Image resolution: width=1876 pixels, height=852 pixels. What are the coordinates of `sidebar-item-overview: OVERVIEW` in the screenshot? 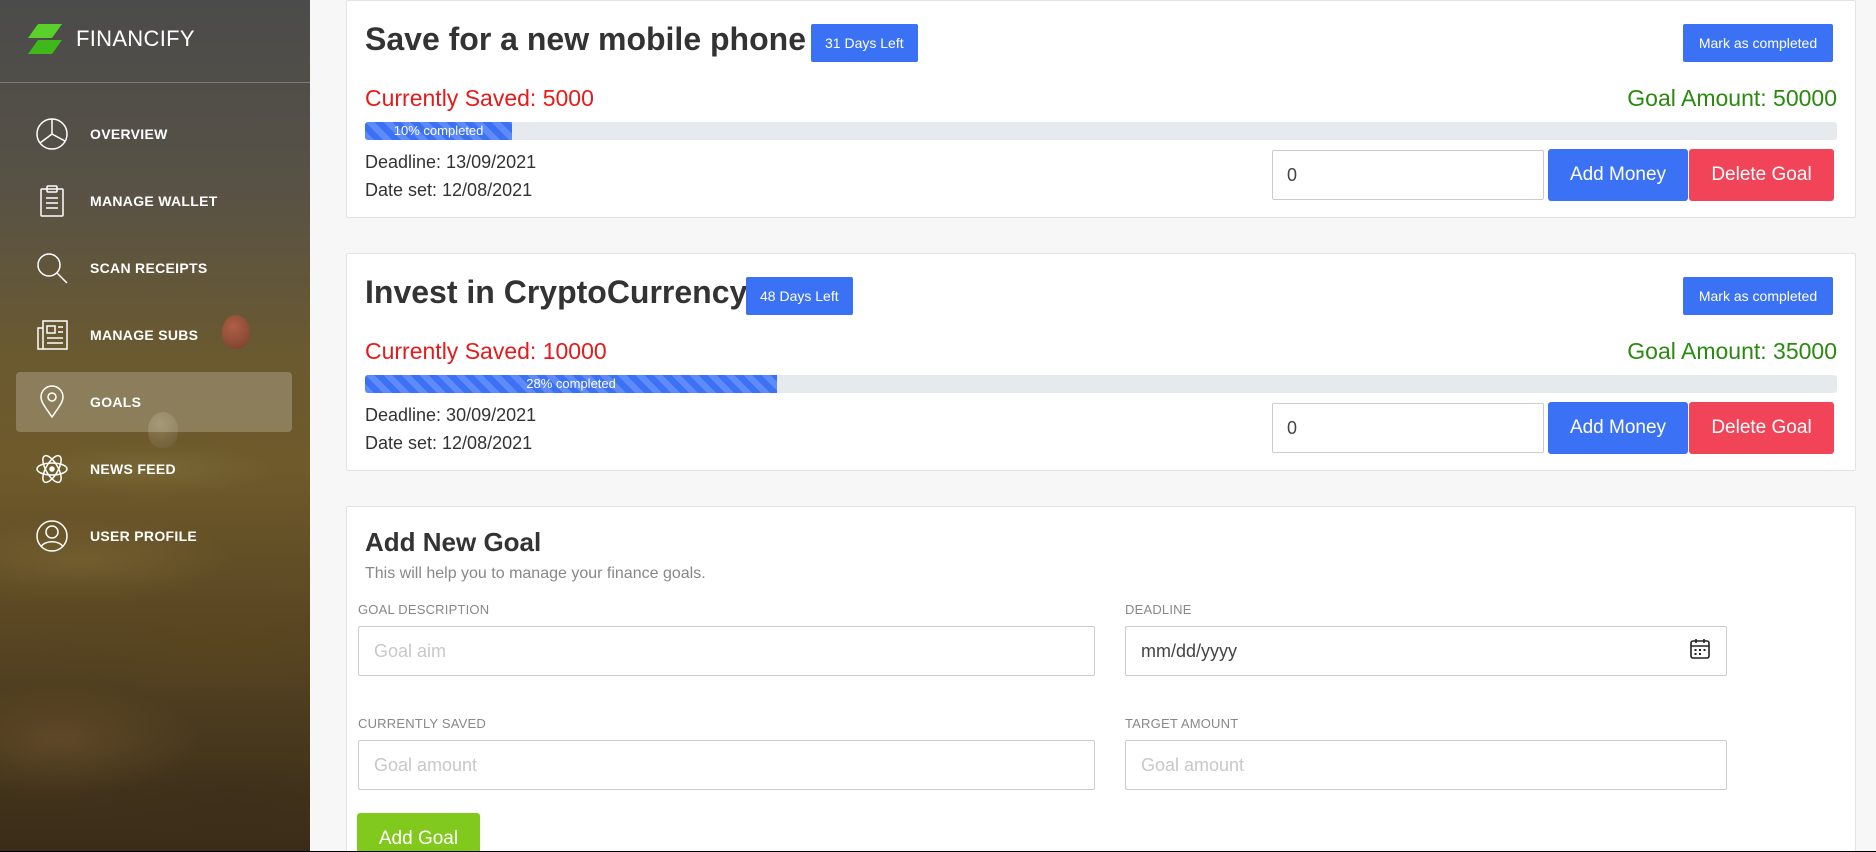 It's located at (154, 134).